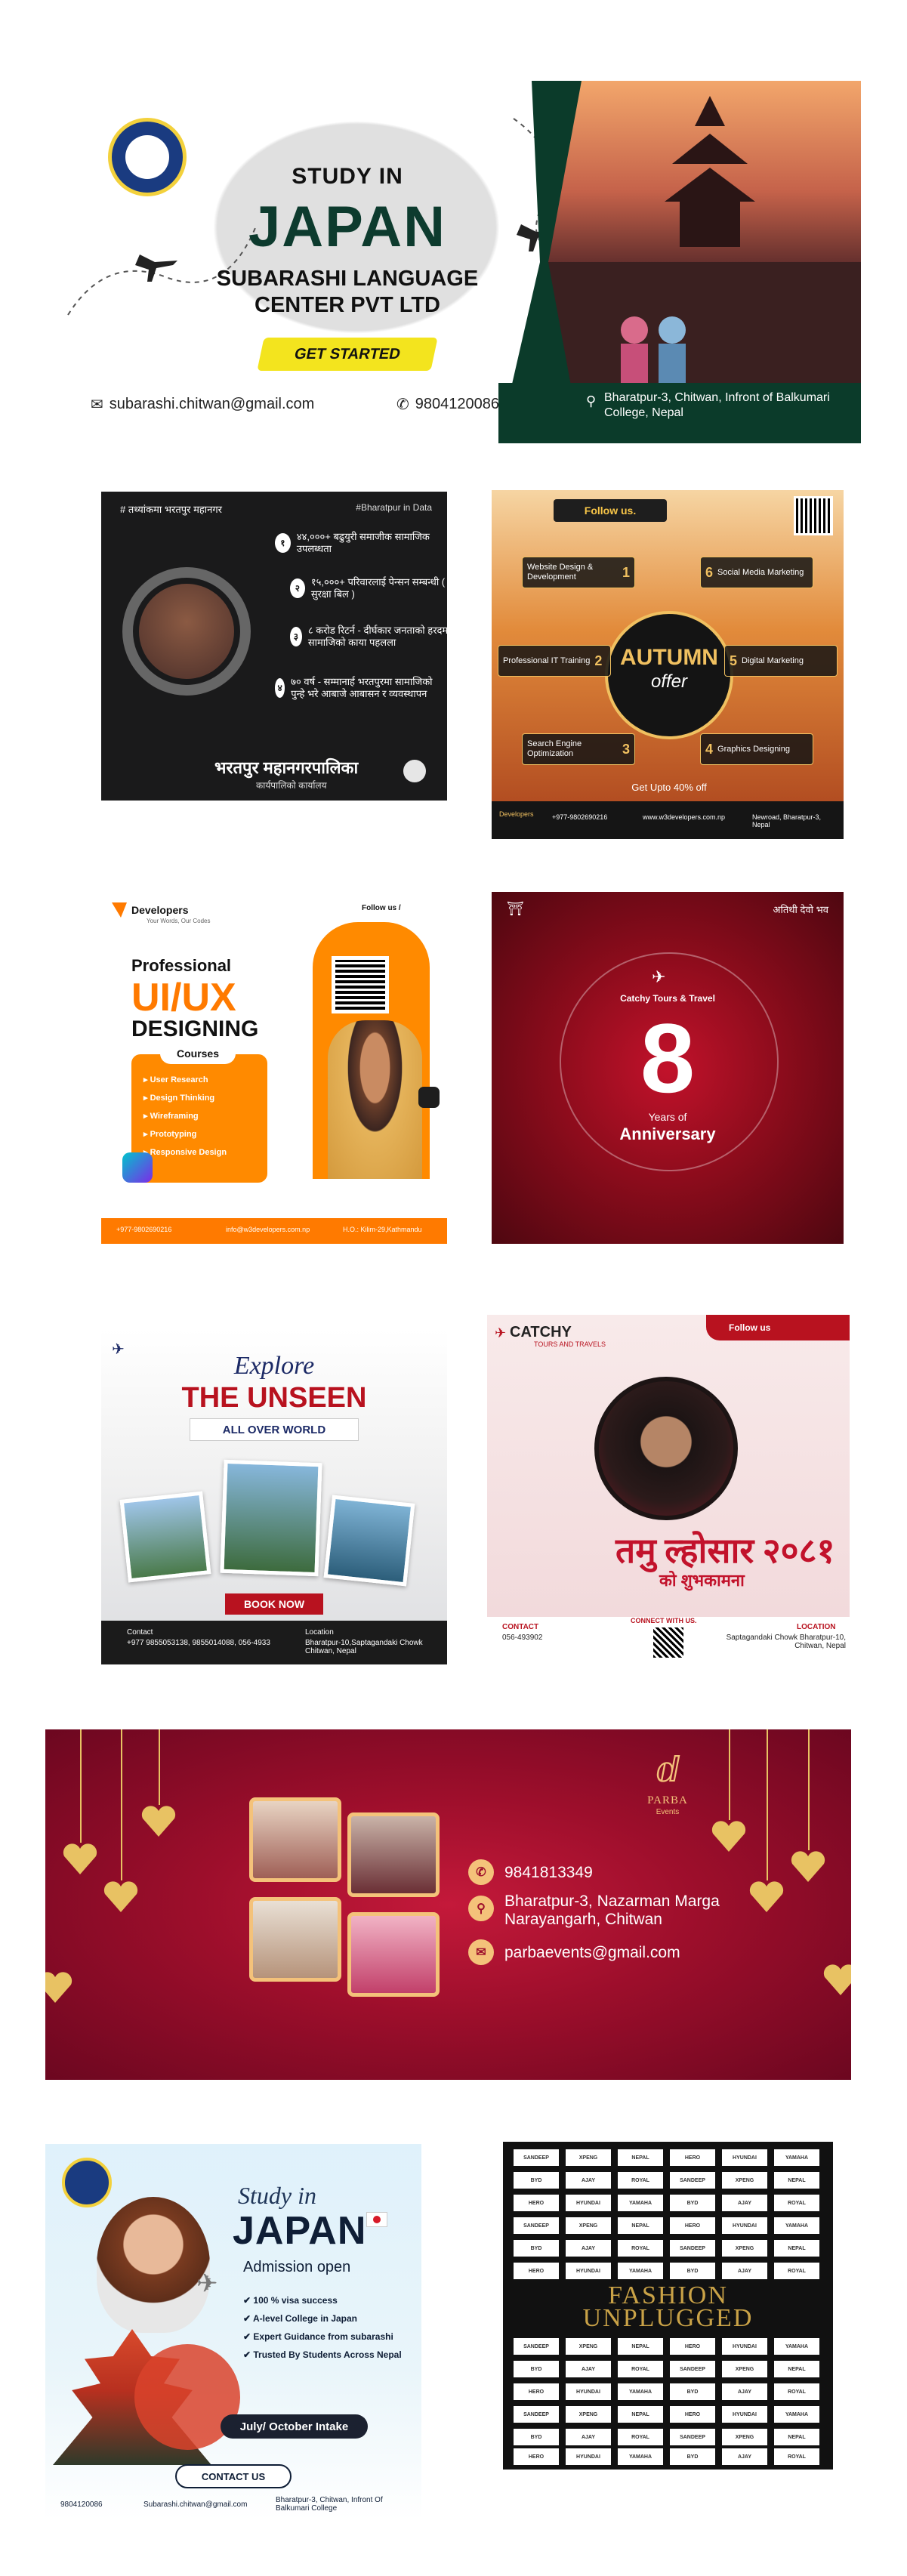 The width and height of the screenshot is (907, 2576). I want to click on courses-button: Courses, so click(198, 1053).